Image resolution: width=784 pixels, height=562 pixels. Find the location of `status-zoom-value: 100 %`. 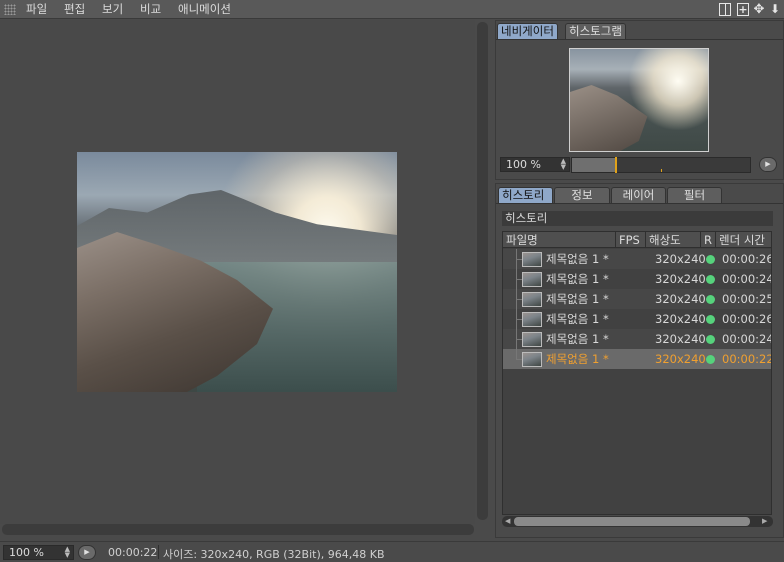

status-zoom-value: 100 % is located at coordinates (26, 552).